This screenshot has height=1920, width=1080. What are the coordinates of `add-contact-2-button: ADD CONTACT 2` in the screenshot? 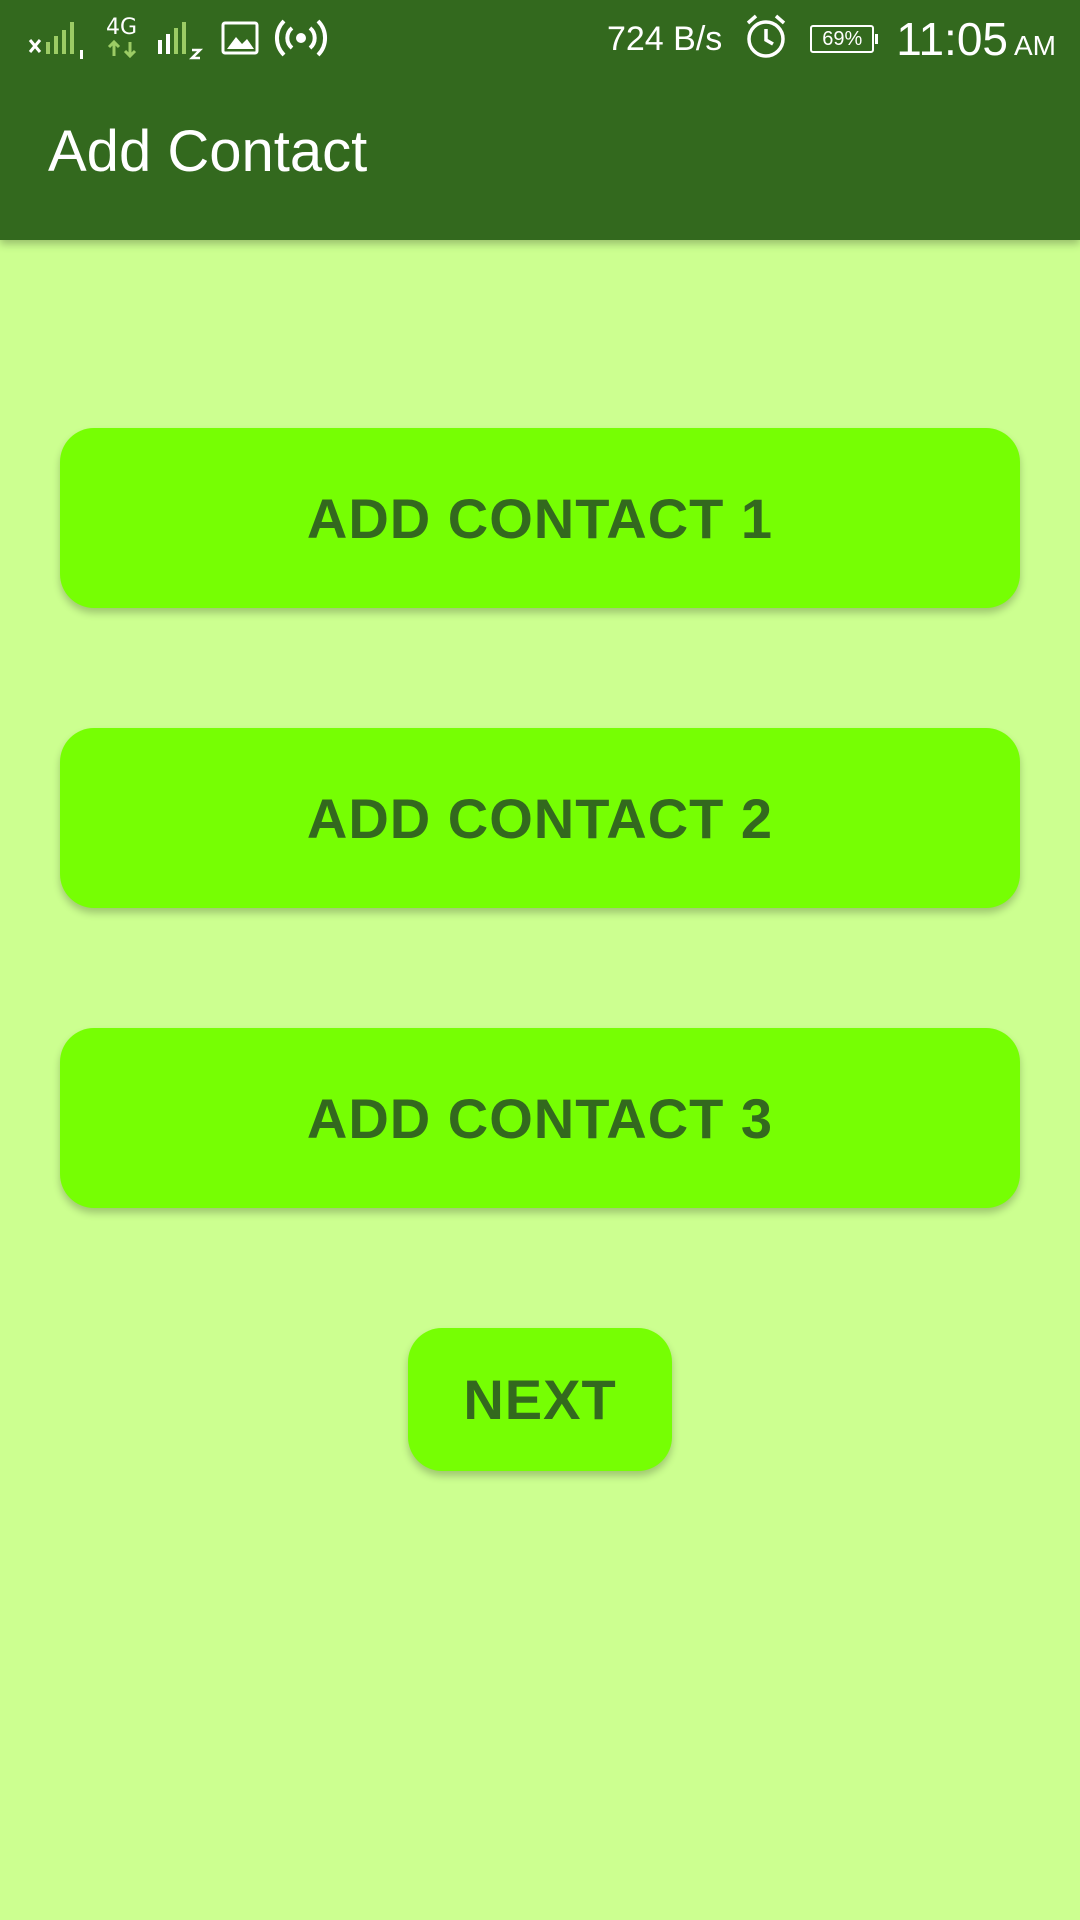 It's located at (540, 818).